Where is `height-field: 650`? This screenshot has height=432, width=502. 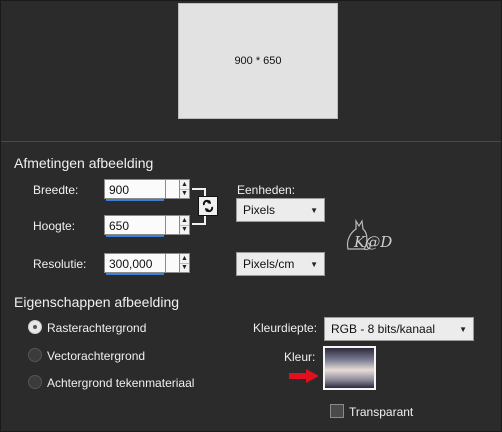
height-field: 650 is located at coordinates (135, 226).